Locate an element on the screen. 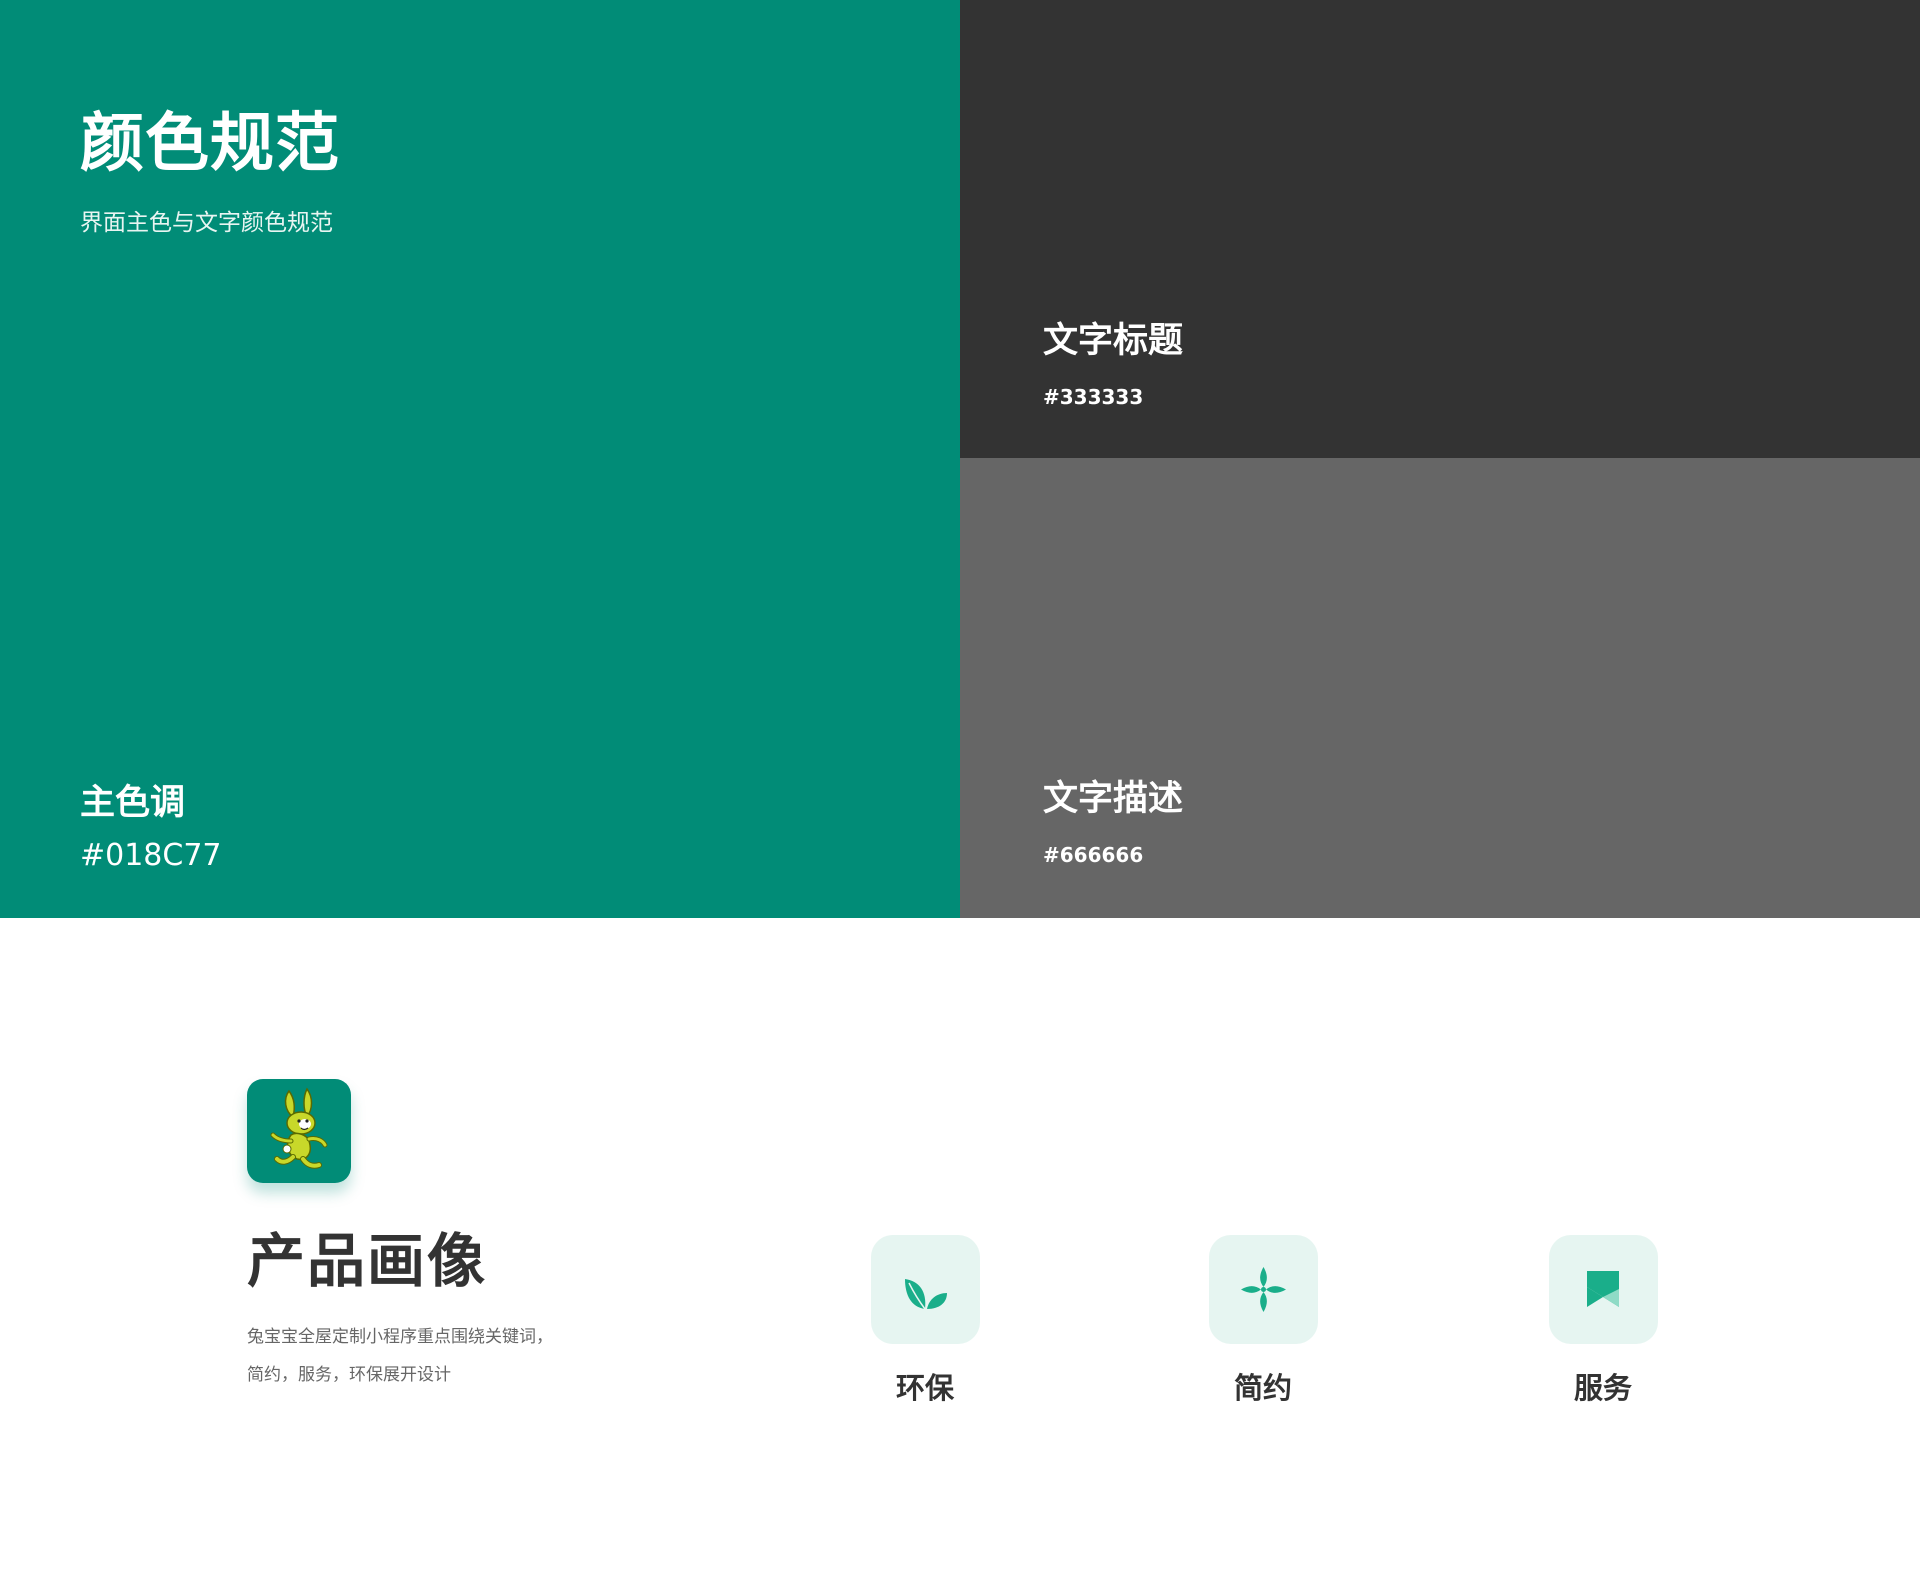  product-description-line: 简约，服务，环保展开设计 is located at coordinates (349, 1375).